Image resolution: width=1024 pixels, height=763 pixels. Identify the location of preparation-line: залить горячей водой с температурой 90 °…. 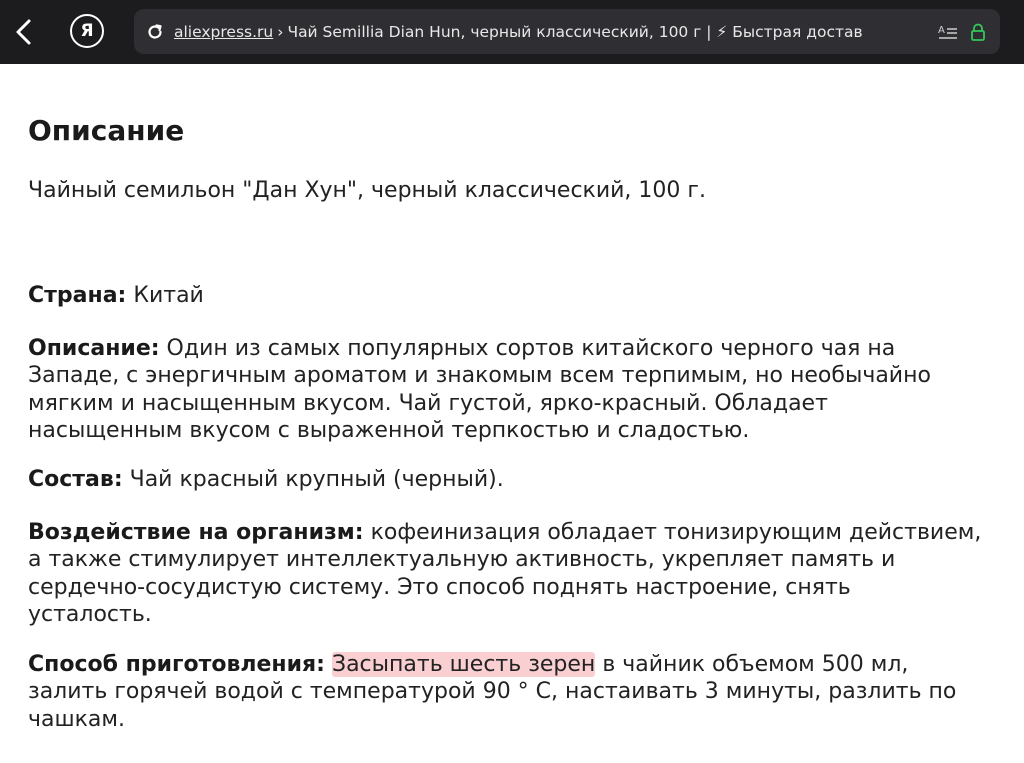
(492, 692).